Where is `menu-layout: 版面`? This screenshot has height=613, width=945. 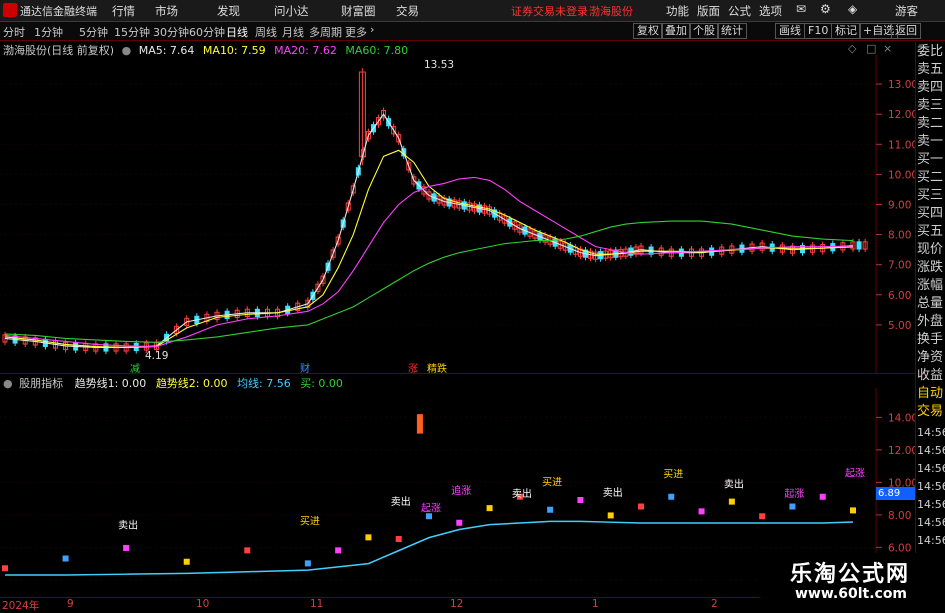 menu-layout: 版面 is located at coordinates (708, 11).